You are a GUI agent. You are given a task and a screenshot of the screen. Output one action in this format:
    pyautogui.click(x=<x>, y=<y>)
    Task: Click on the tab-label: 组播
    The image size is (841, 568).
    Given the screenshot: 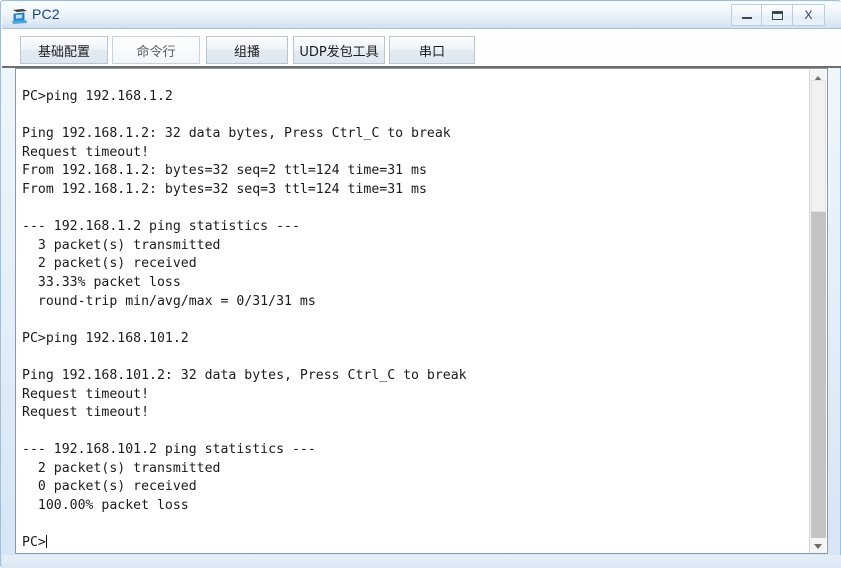 What is the action you would take?
    pyautogui.click(x=246, y=52)
    